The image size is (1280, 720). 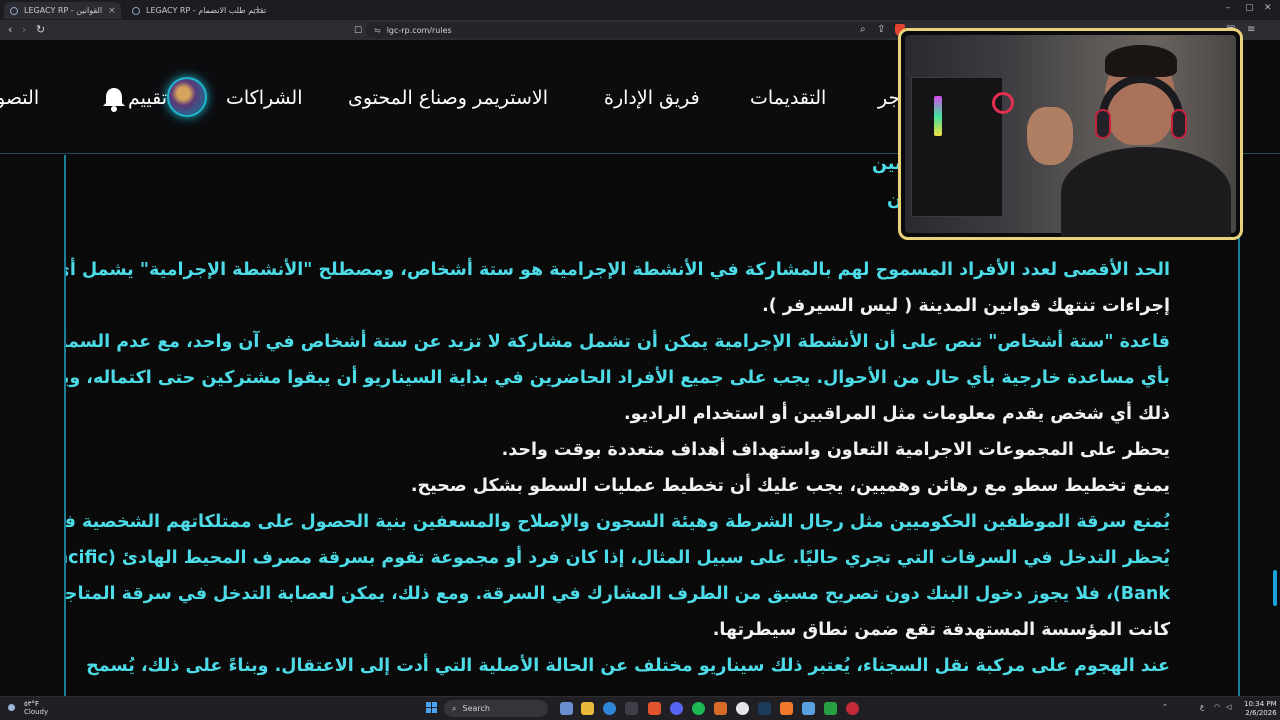 I want to click on address-bar: ⇋ lgc-rp.com/rules, so click(x=636, y=30).